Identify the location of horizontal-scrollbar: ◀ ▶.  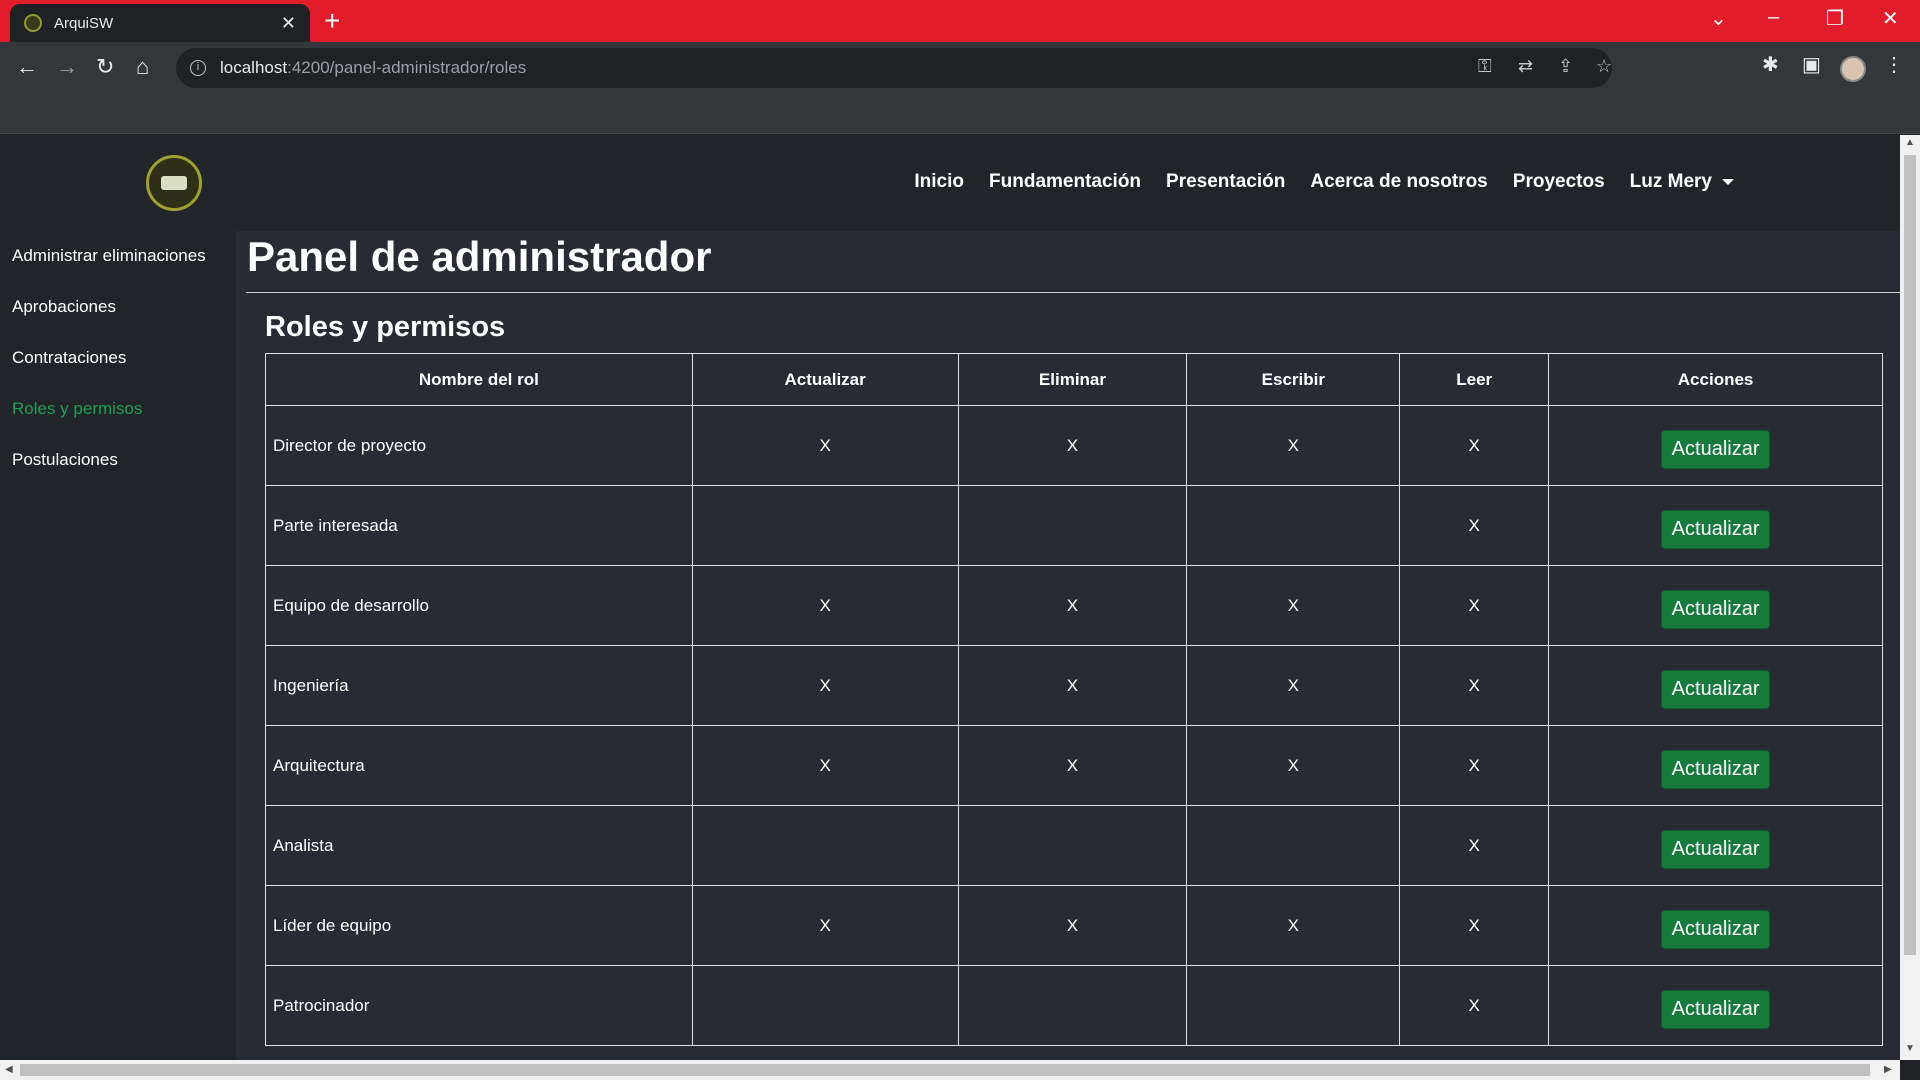
(950, 1070).